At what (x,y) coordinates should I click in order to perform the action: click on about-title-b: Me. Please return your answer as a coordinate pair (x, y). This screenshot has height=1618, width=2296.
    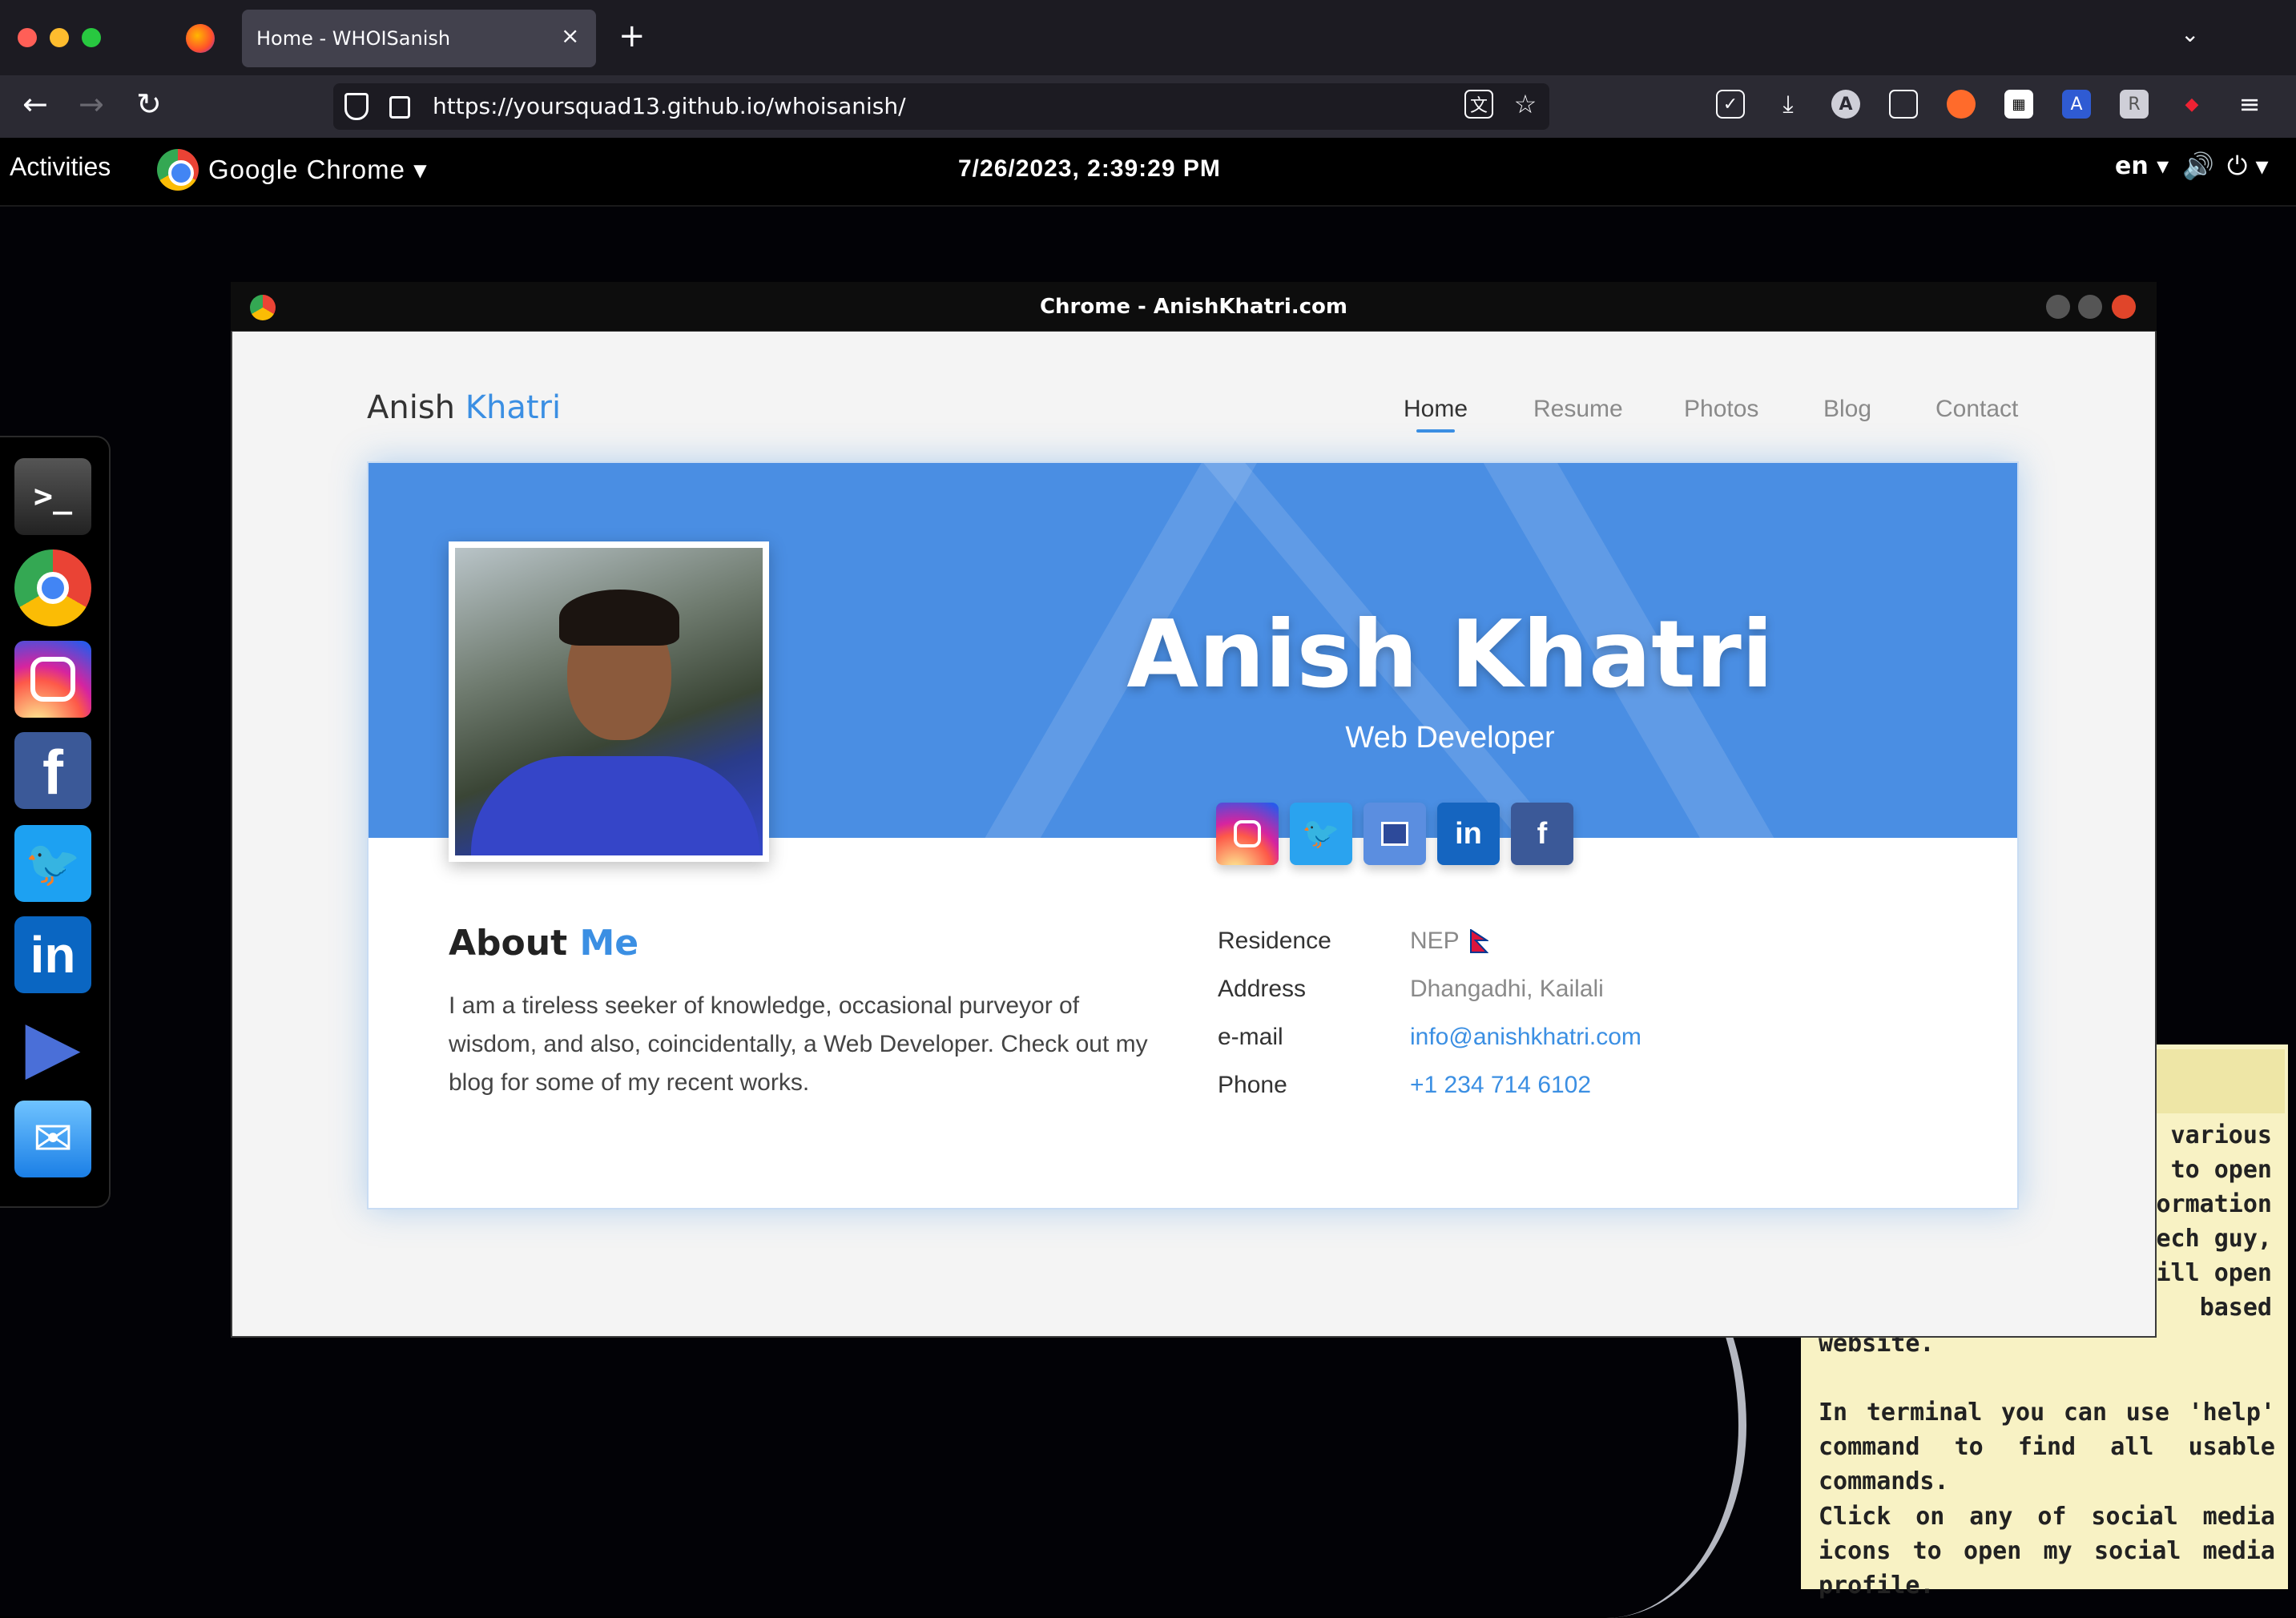
    Looking at the image, I should click on (609, 944).